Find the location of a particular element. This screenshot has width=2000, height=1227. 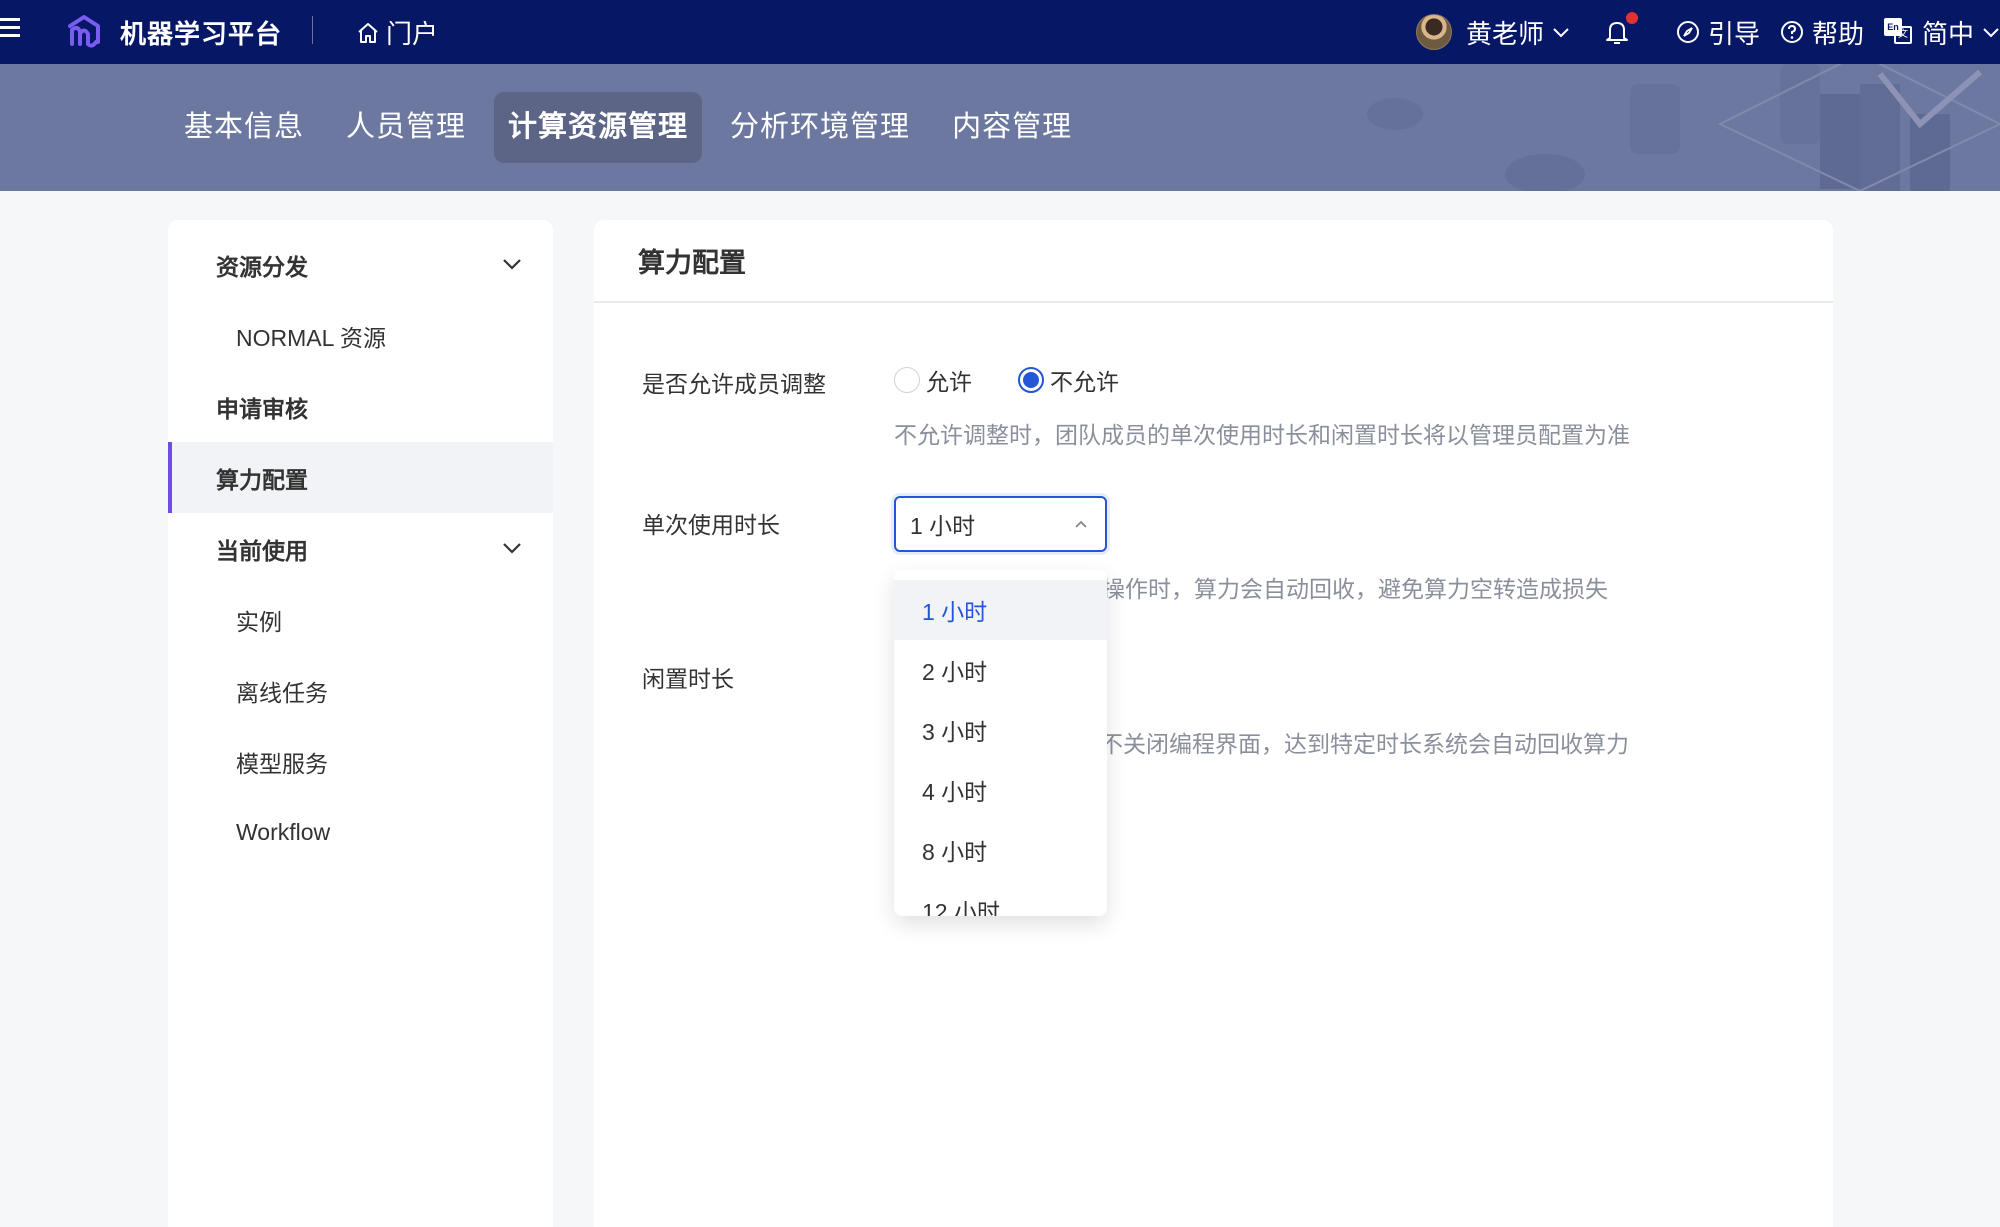

sidebar-item-offline-tasks: 离线任务 is located at coordinates (360, 690).